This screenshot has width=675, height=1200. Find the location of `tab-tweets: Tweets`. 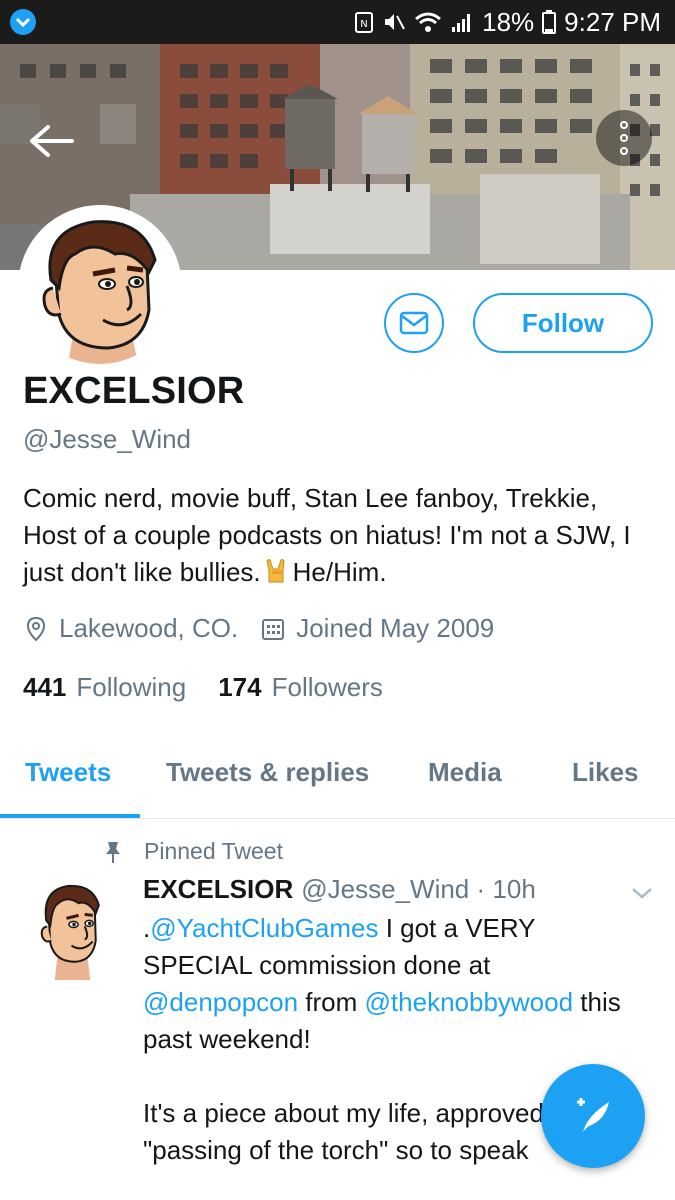

tab-tweets: Tweets is located at coordinates (68, 772).